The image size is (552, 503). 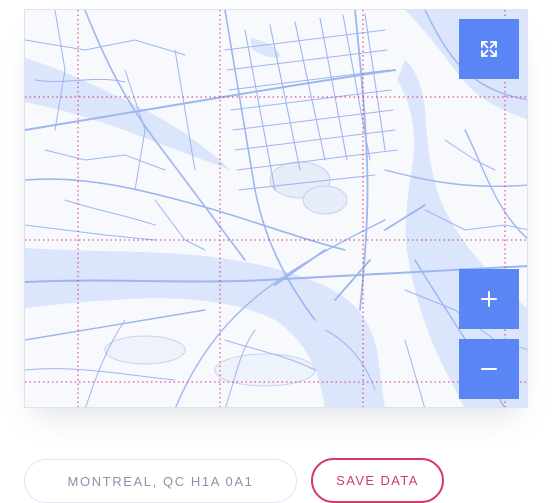 I want to click on fullscreen-button, so click(x=489, y=49).